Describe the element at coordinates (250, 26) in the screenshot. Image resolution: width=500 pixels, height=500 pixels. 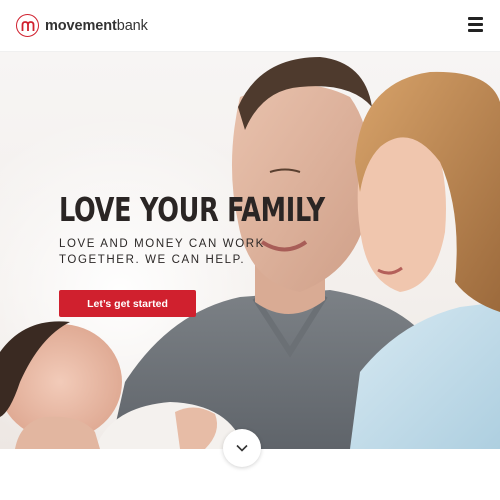
I see `site-header: movementbank` at that location.